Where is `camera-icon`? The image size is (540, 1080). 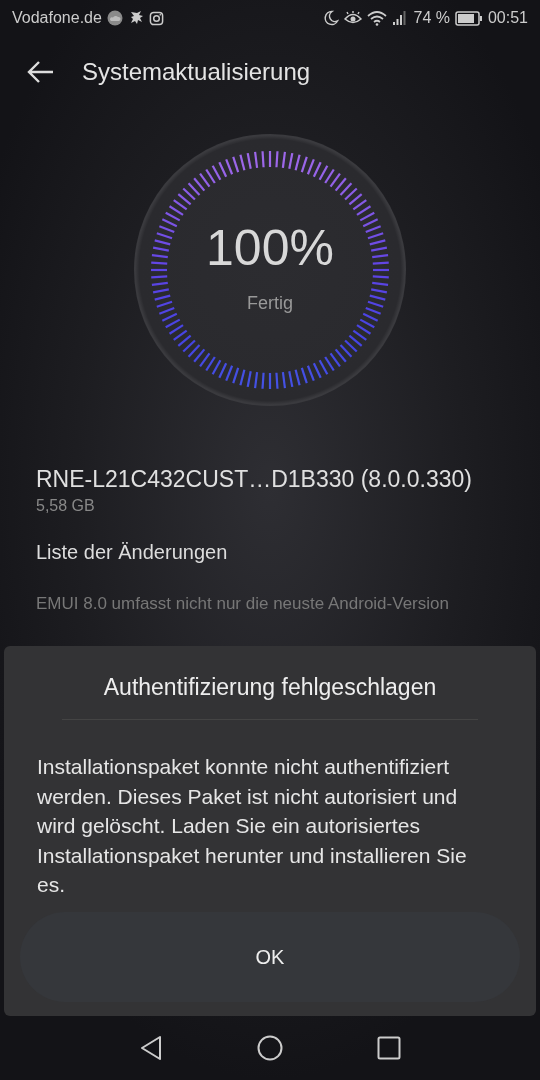
camera-icon is located at coordinates (156, 18).